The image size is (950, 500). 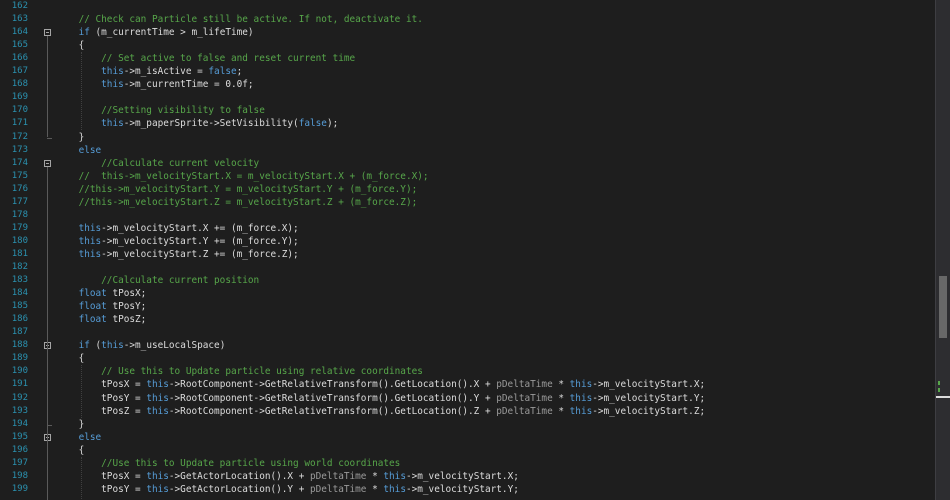 What do you see at coordinates (154, 84) in the screenshot?
I see `code-line: this->m_currentTime = 0.0f;` at bounding box center [154, 84].